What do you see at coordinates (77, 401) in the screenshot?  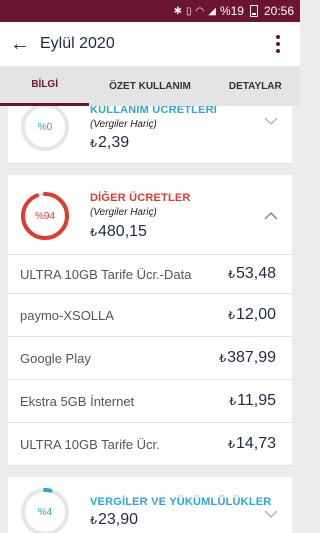 I see `charge-name: Ekstra 5GB İnternet` at bounding box center [77, 401].